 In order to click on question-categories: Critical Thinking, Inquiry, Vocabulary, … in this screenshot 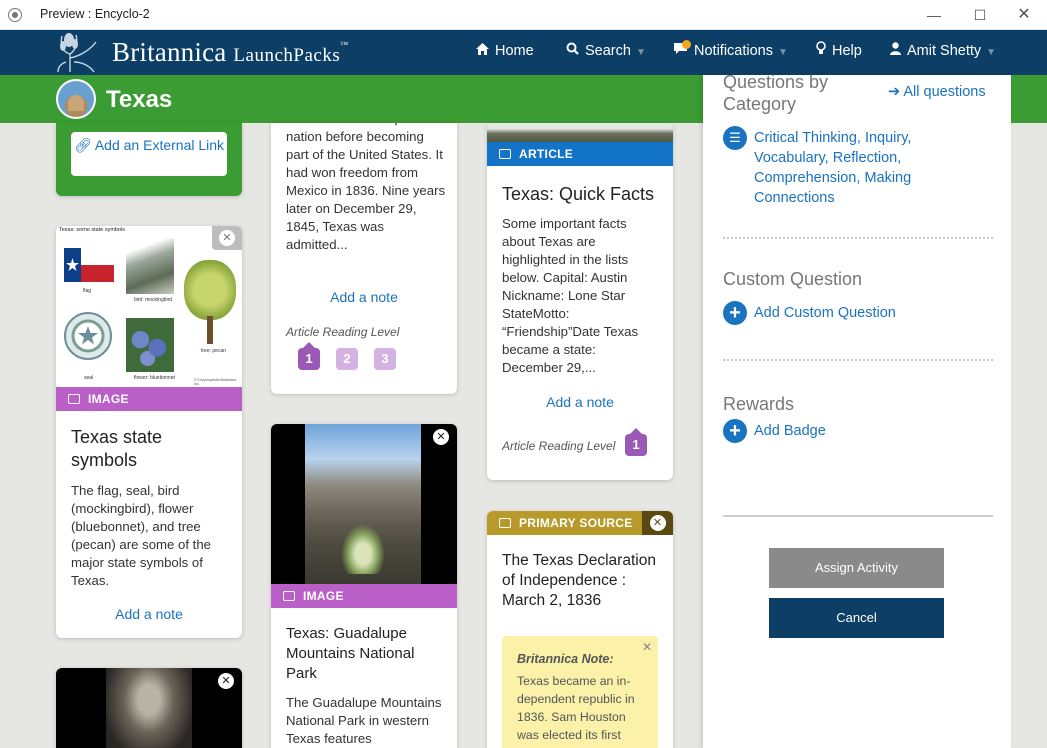, I will do `click(833, 168)`.